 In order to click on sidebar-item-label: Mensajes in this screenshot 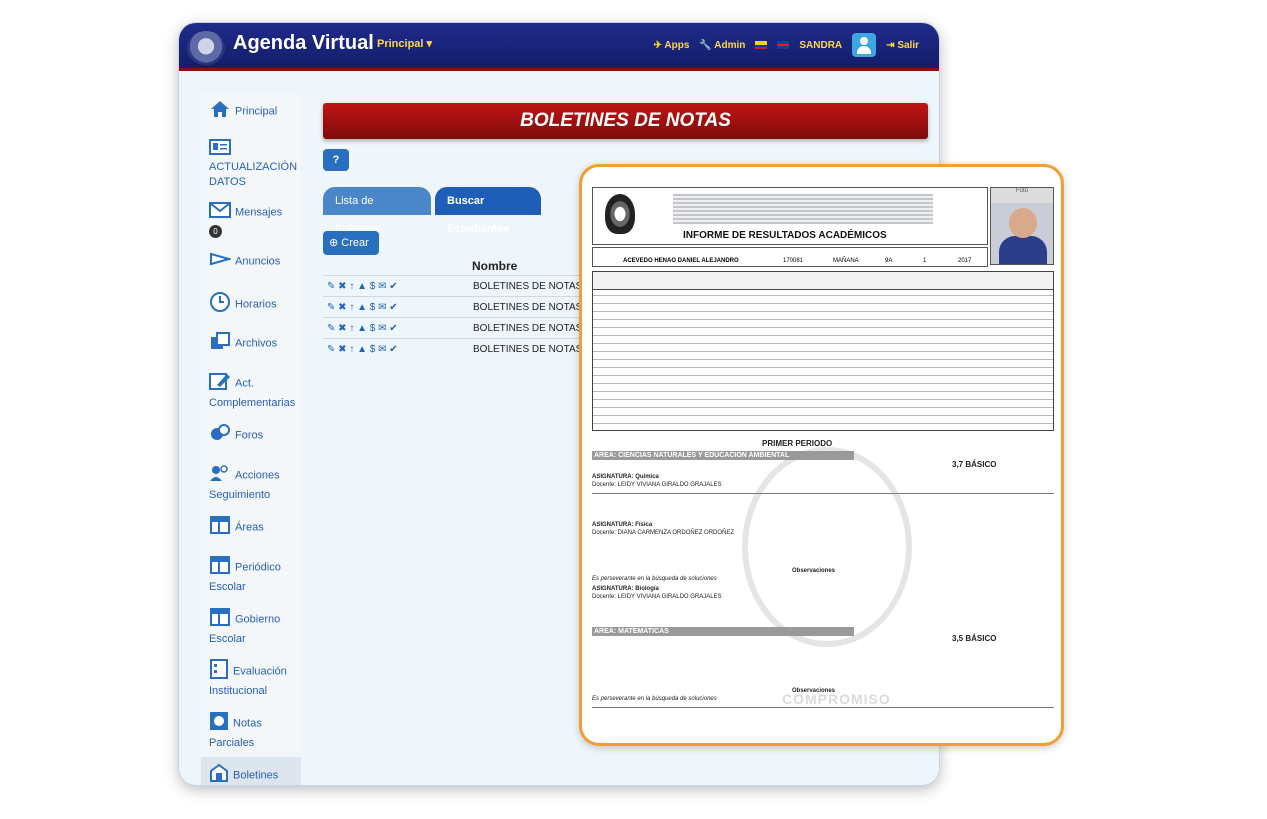, I will do `click(259, 212)`.